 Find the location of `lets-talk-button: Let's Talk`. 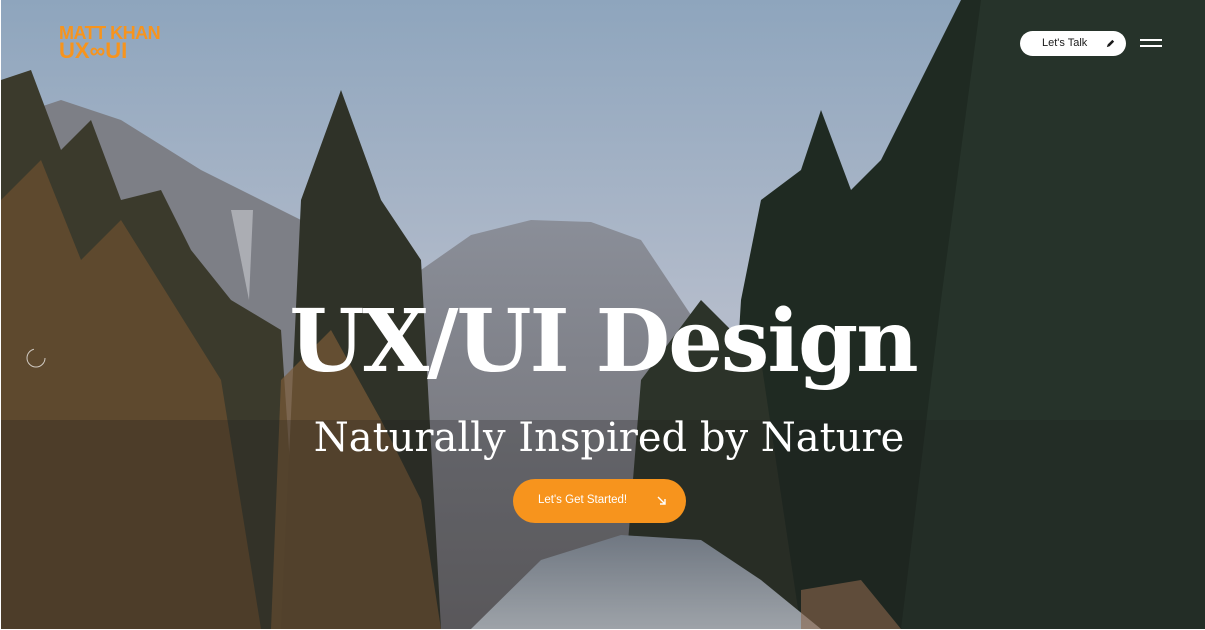

lets-talk-button: Let's Talk is located at coordinates (1073, 43).